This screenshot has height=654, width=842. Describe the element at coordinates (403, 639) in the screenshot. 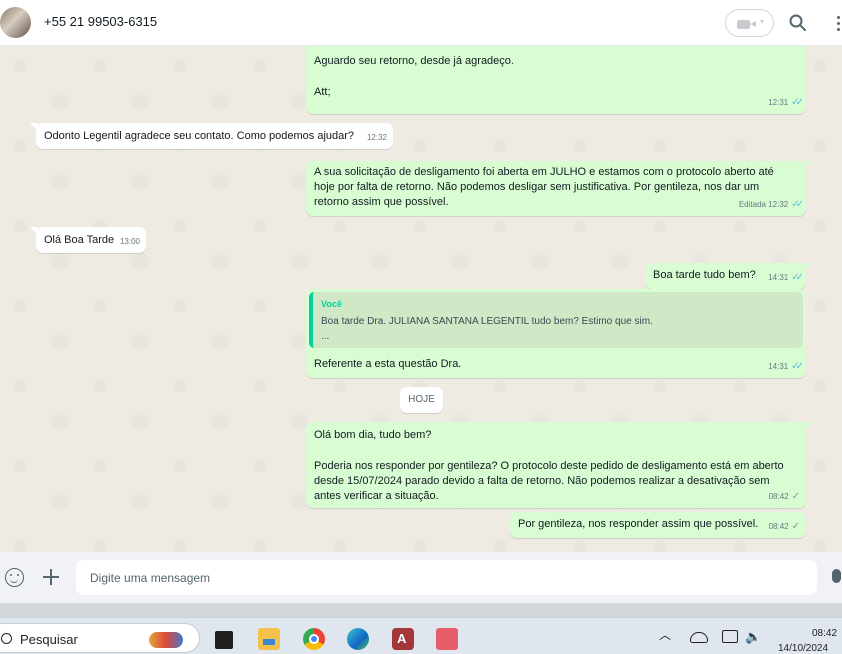

I see `access-icon` at that location.